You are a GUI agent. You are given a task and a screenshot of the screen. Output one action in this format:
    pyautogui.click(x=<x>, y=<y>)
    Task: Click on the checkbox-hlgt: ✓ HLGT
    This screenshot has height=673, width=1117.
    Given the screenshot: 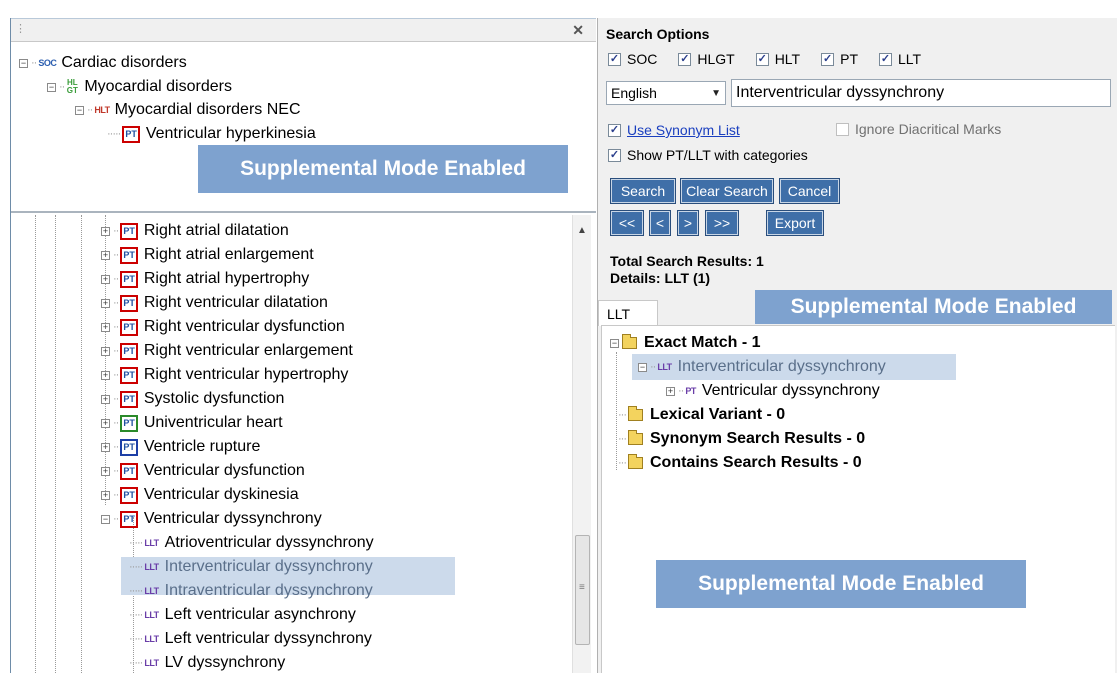 What is the action you would take?
    pyautogui.click(x=706, y=59)
    